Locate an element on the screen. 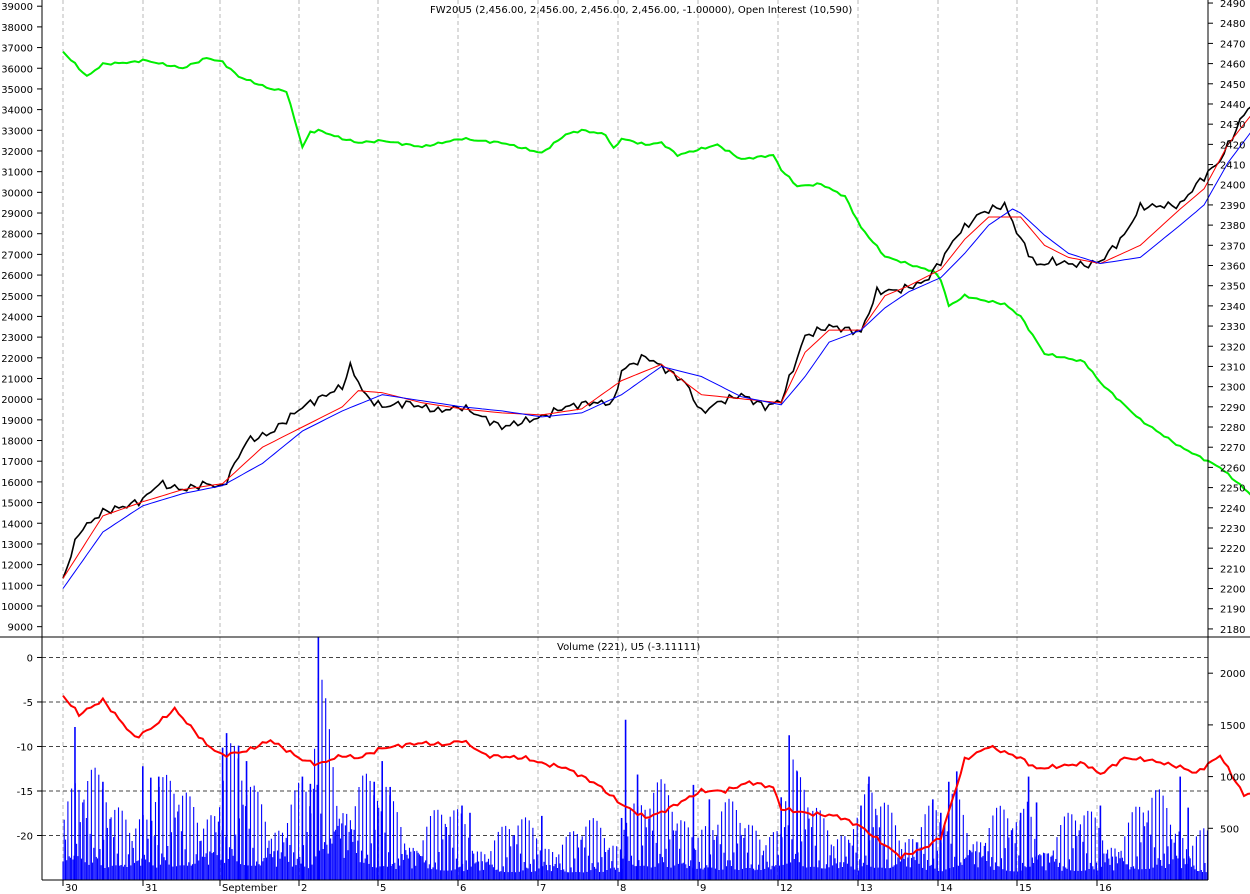 This screenshot has height=894, width=1250. right-tick-label: 2450 is located at coordinates (1232, 85).